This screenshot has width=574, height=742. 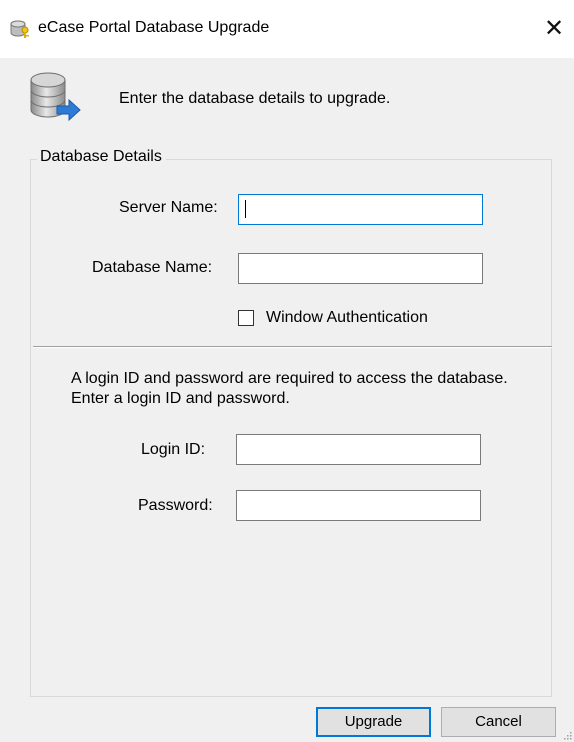 What do you see at coordinates (245, 209) in the screenshot?
I see `text-caret` at bounding box center [245, 209].